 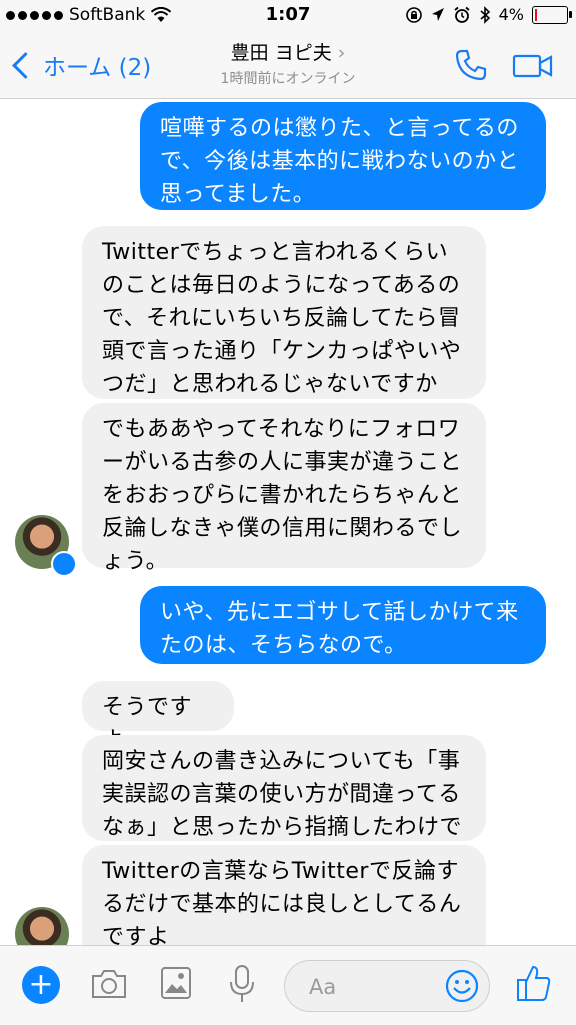 What do you see at coordinates (471, 65) in the screenshot?
I see `phone-icon` at bounding box center [471, 65].